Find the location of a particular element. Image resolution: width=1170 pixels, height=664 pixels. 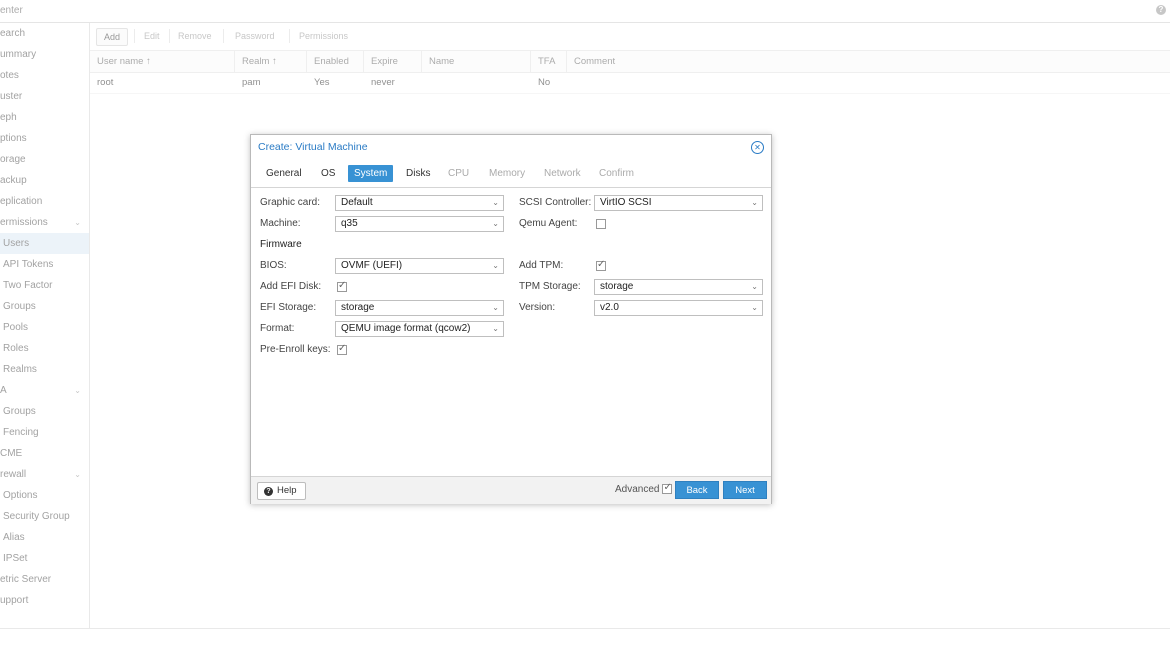

qemu-agent-checkbox is located at coordinates (601, 224).